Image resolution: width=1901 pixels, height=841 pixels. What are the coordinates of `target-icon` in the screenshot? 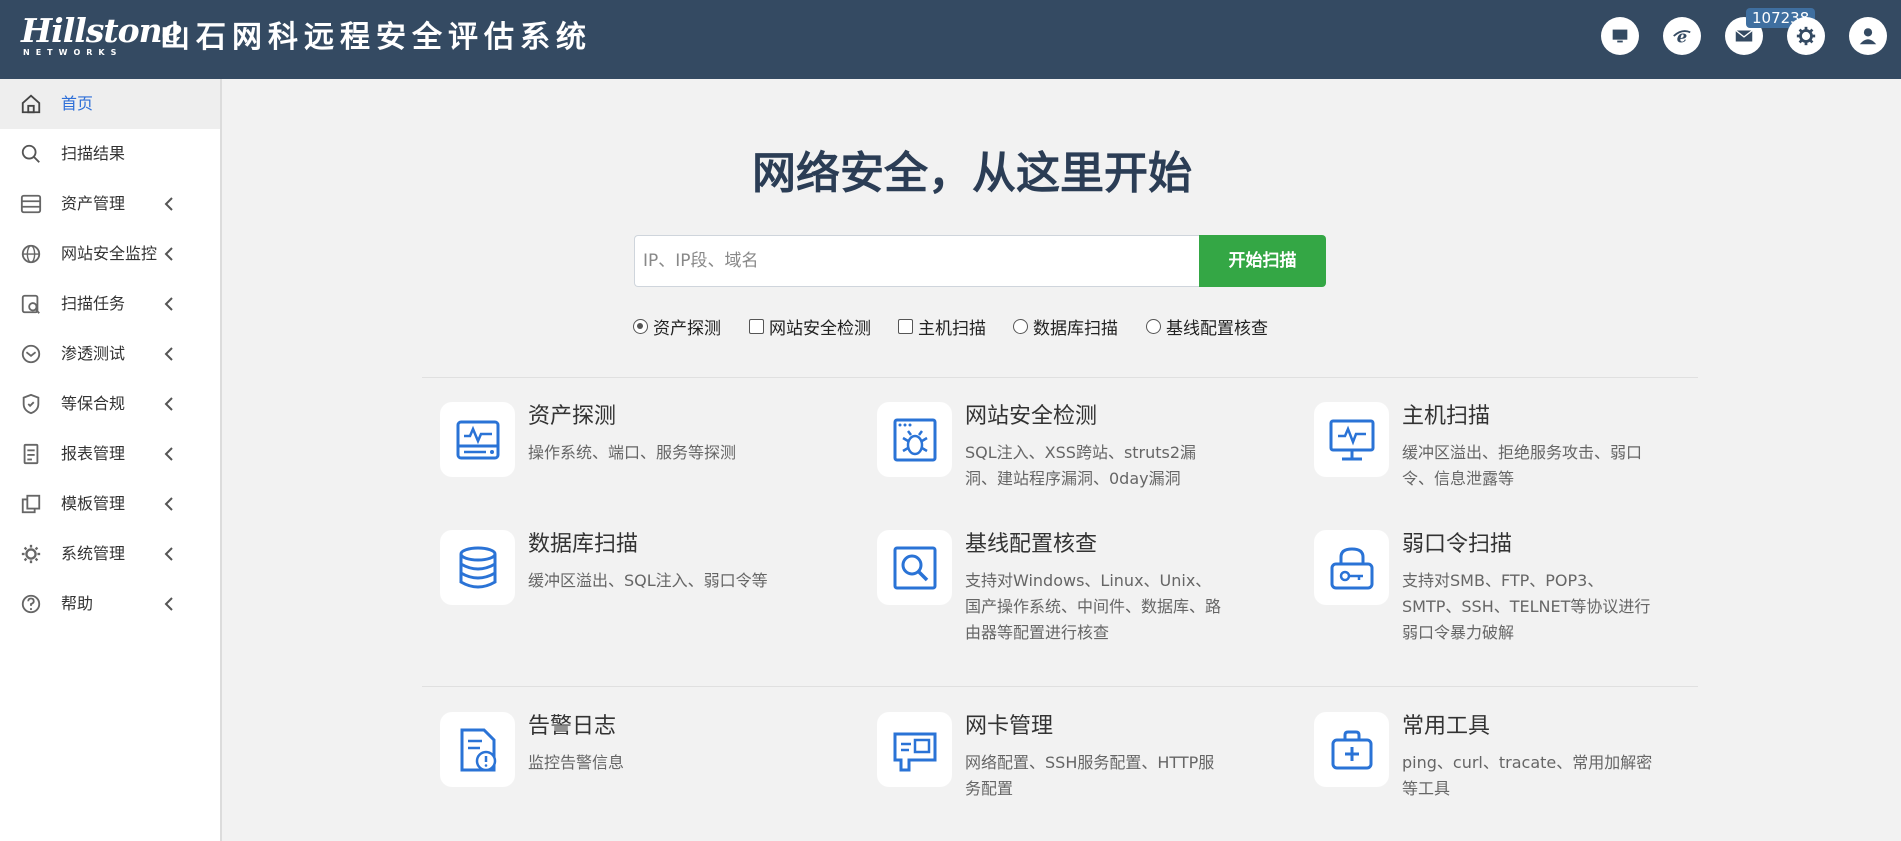 It's located at (31, 354).